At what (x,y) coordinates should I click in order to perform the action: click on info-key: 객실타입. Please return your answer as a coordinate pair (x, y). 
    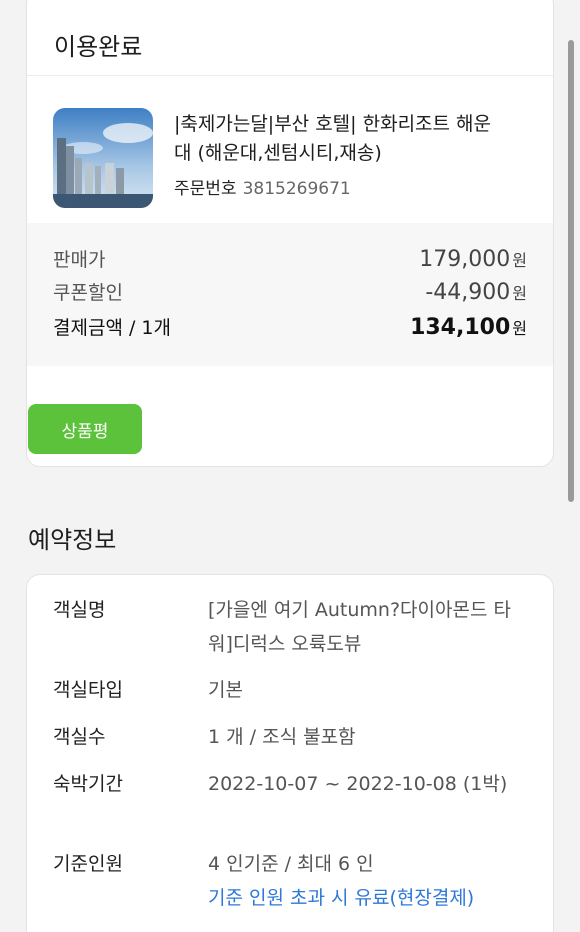
    Looking at the image, I should click on (88, 690).